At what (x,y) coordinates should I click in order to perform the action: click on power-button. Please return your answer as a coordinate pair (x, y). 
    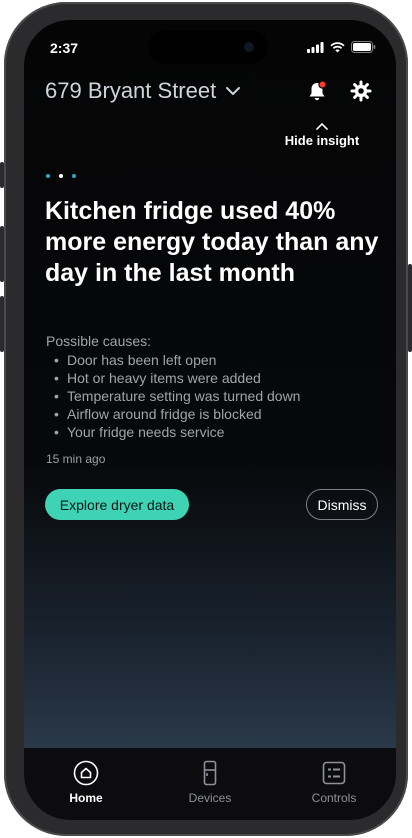
    Looking at the image, I should click on (410, 308).